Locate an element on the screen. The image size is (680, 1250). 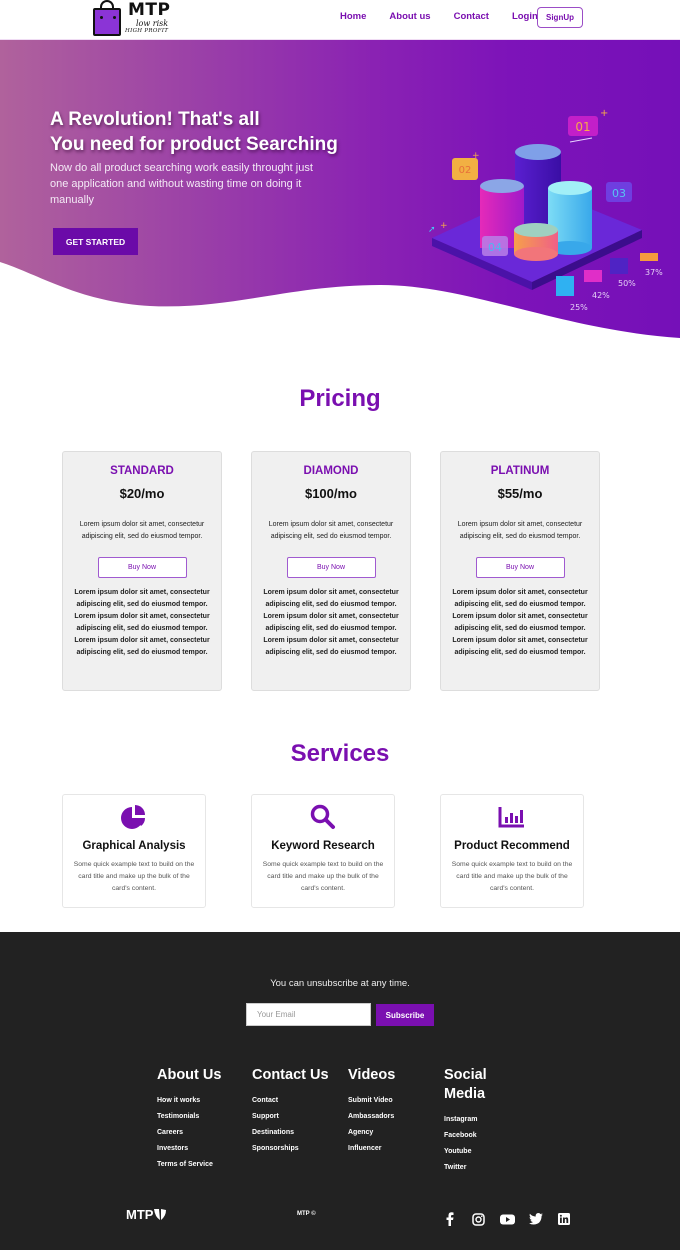
footer-link: Investors is located at coordinates (202, 1149).